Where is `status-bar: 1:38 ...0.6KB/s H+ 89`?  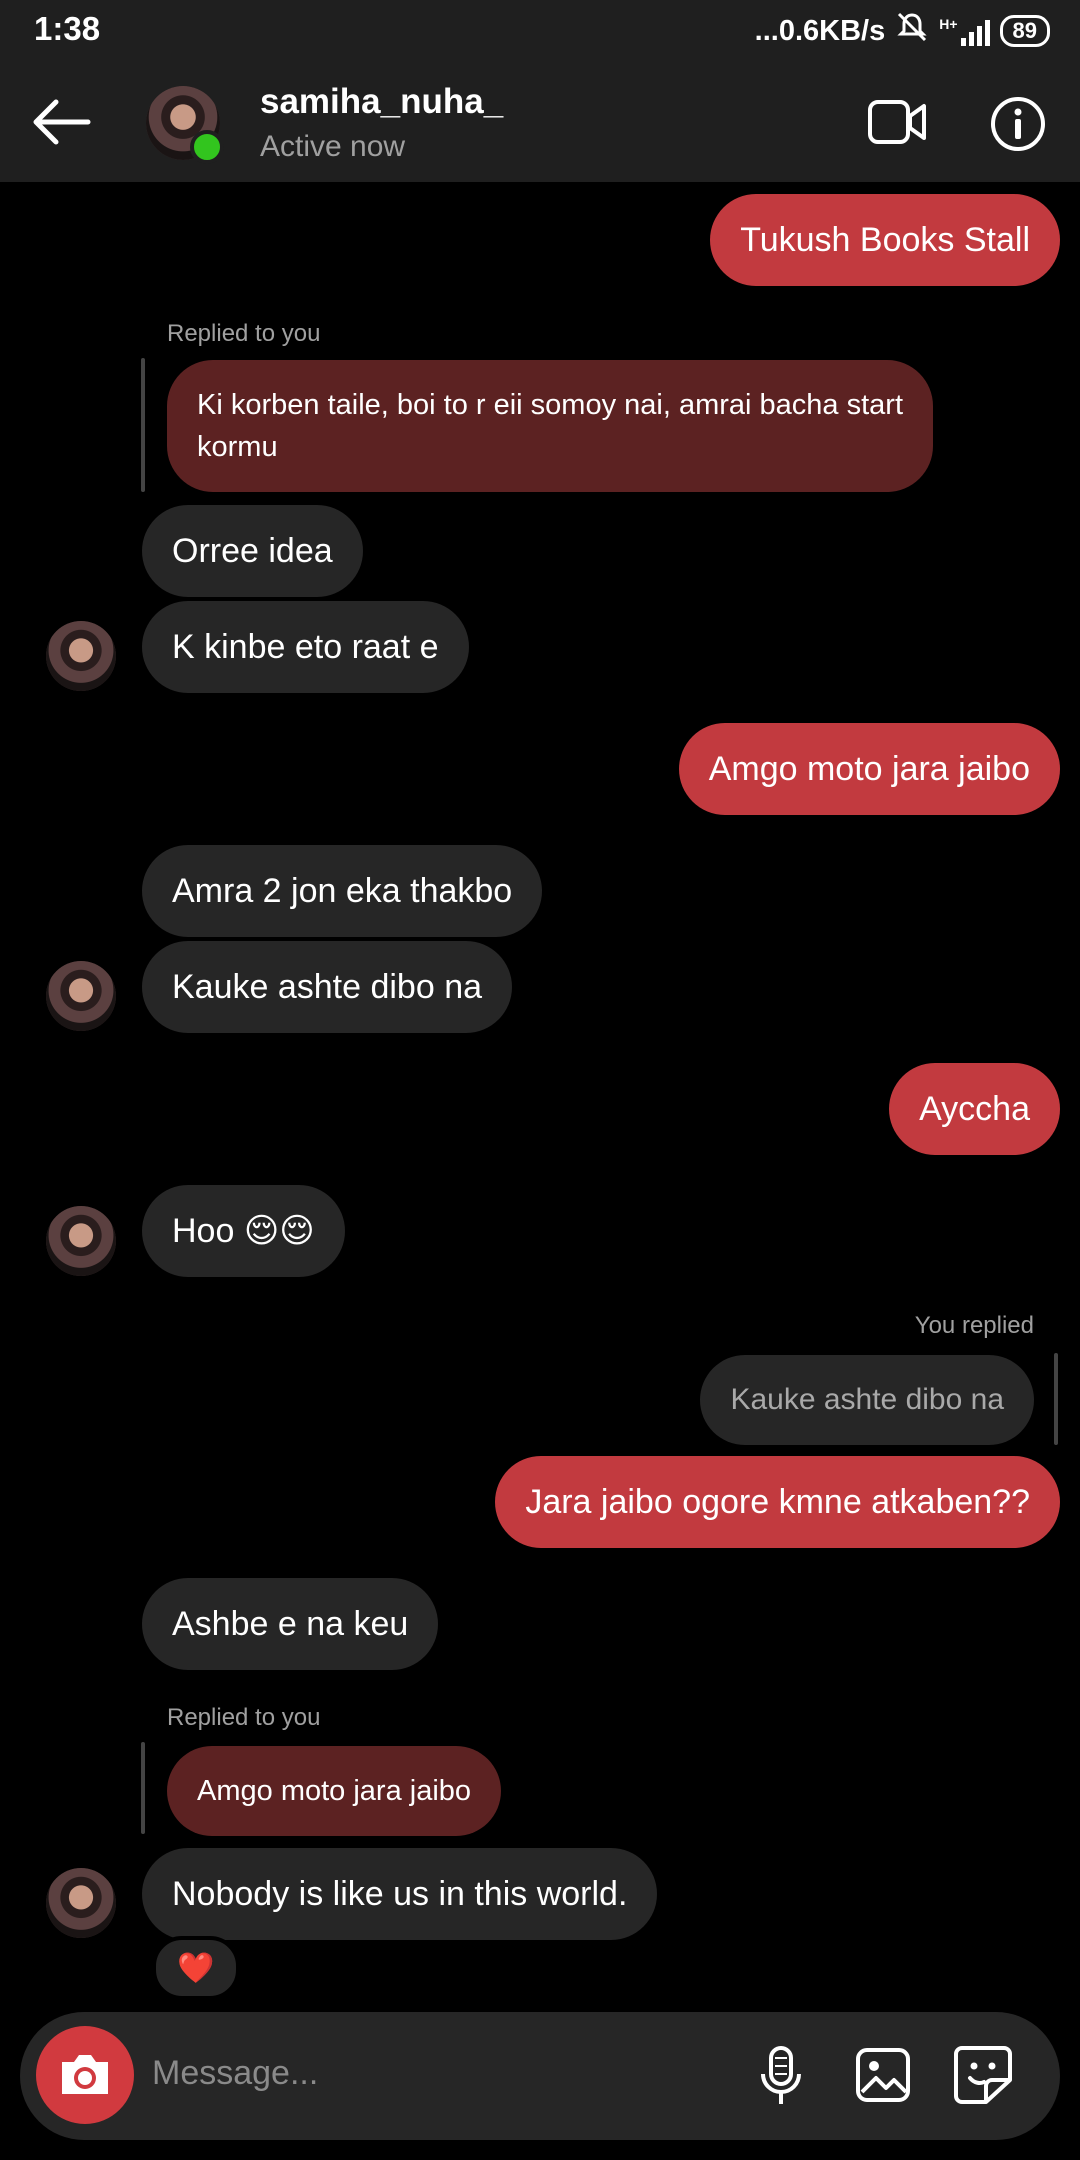 status-bar: 1:38 ...0.6KB/s H+ 89 is located at coordinates (540, 32).